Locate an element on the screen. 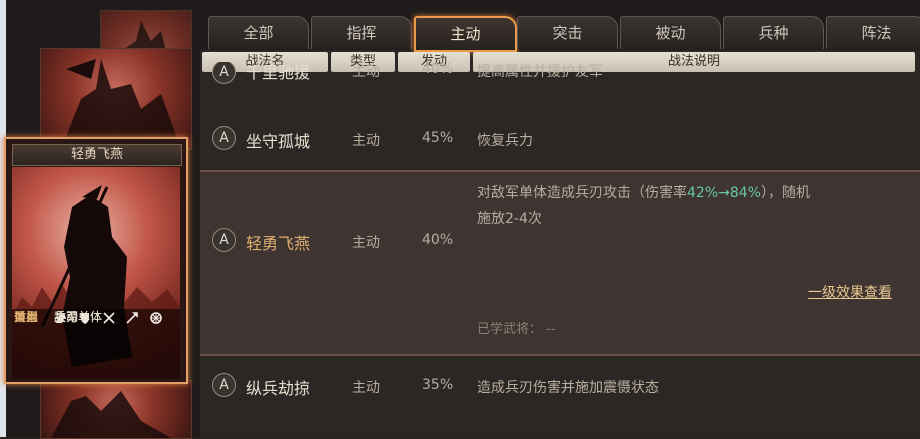 The height and width of the screenshot is (439, 920). skill-row: A 坐守孤城 主动 45% 恢复兵力 is located at coordinates (560, 137).